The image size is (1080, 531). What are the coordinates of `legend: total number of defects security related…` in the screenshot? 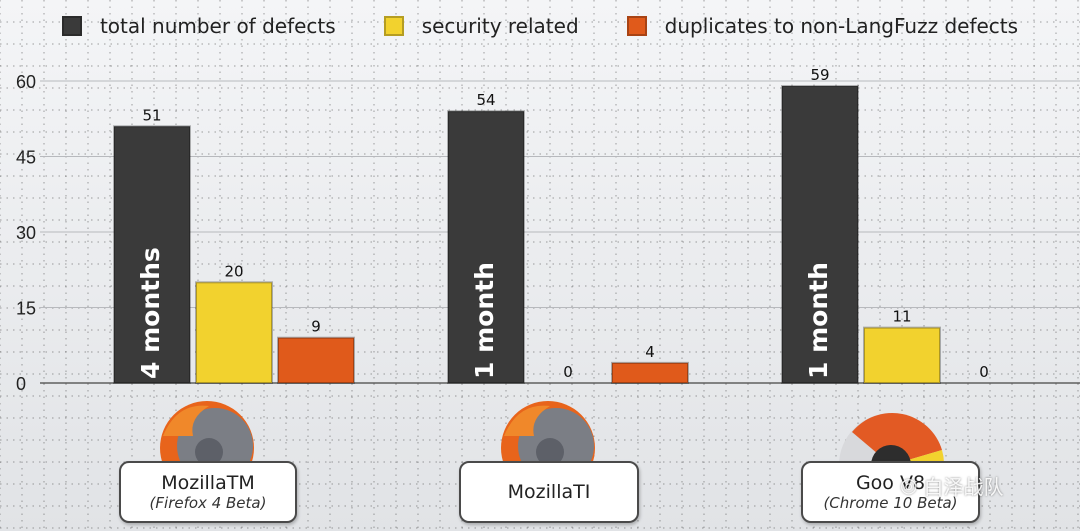 It's located at (540, 26).